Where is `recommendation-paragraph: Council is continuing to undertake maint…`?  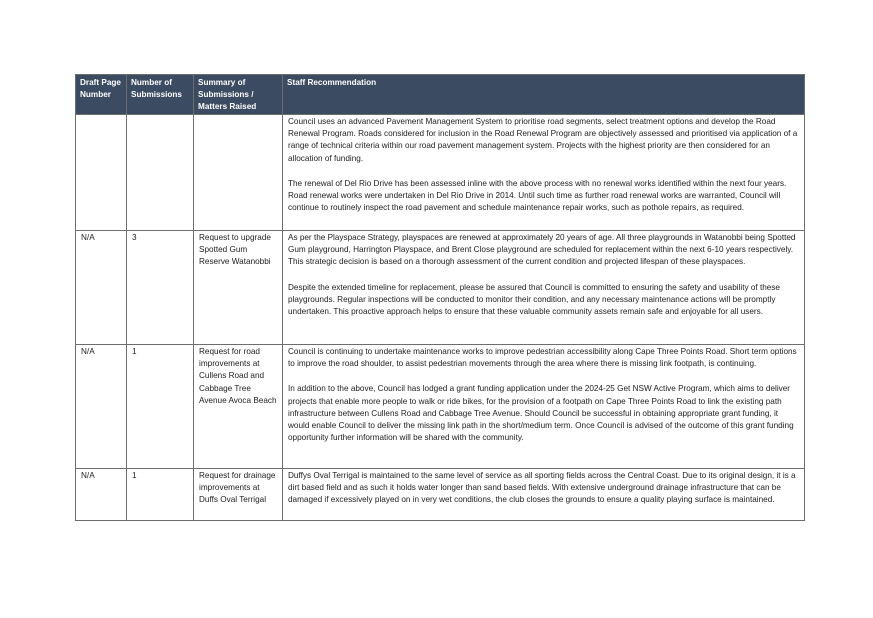 recommendation-paragraph: Council is continuing to undertake maint… is located at coordinates (542, 358).